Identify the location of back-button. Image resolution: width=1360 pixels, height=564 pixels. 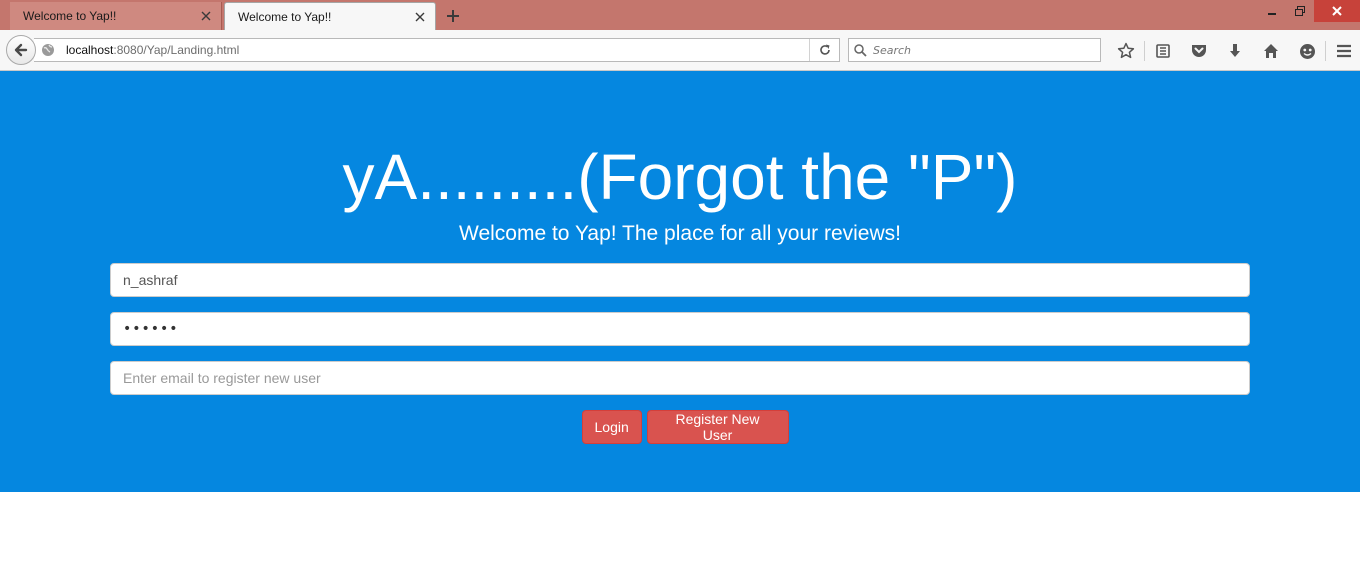
(21, 50).